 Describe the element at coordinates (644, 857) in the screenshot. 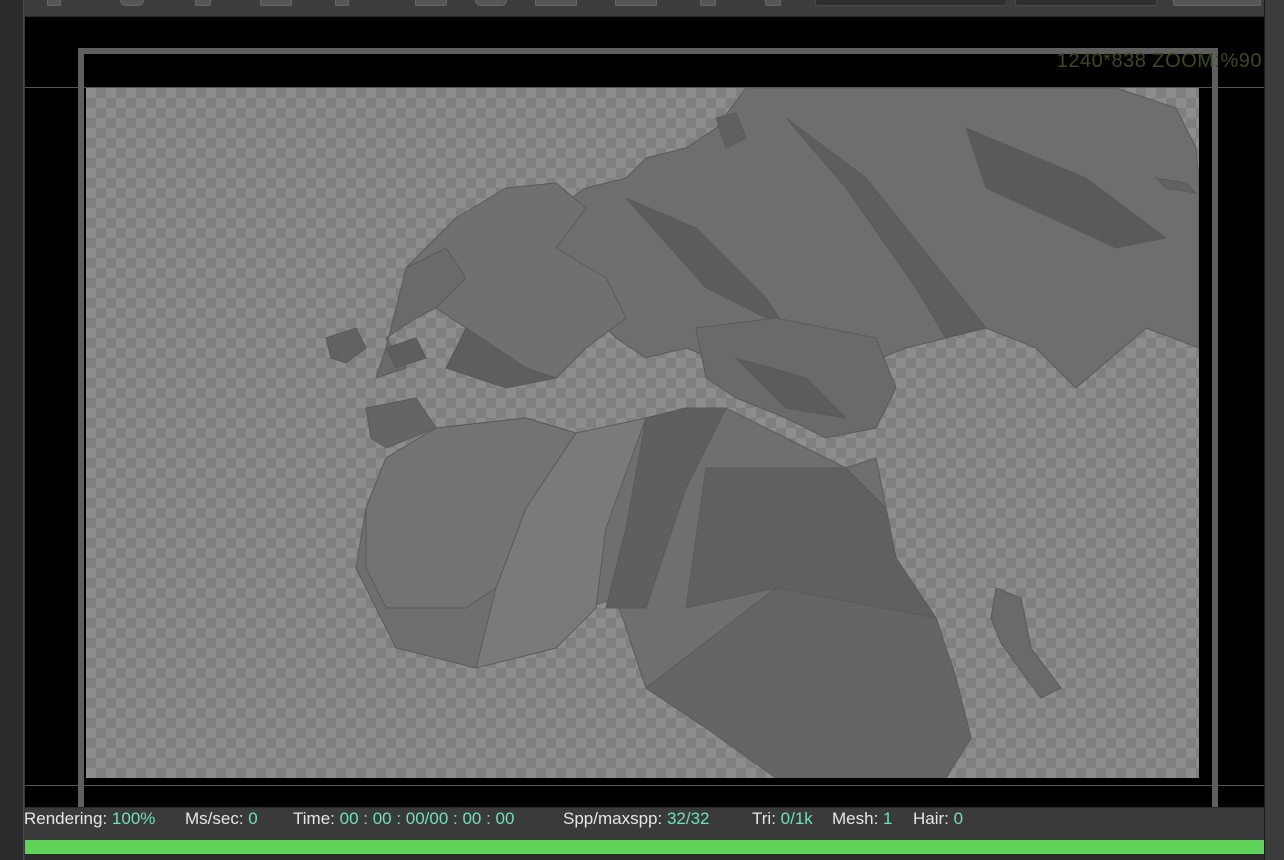

I see `bottom-strip` at that location.